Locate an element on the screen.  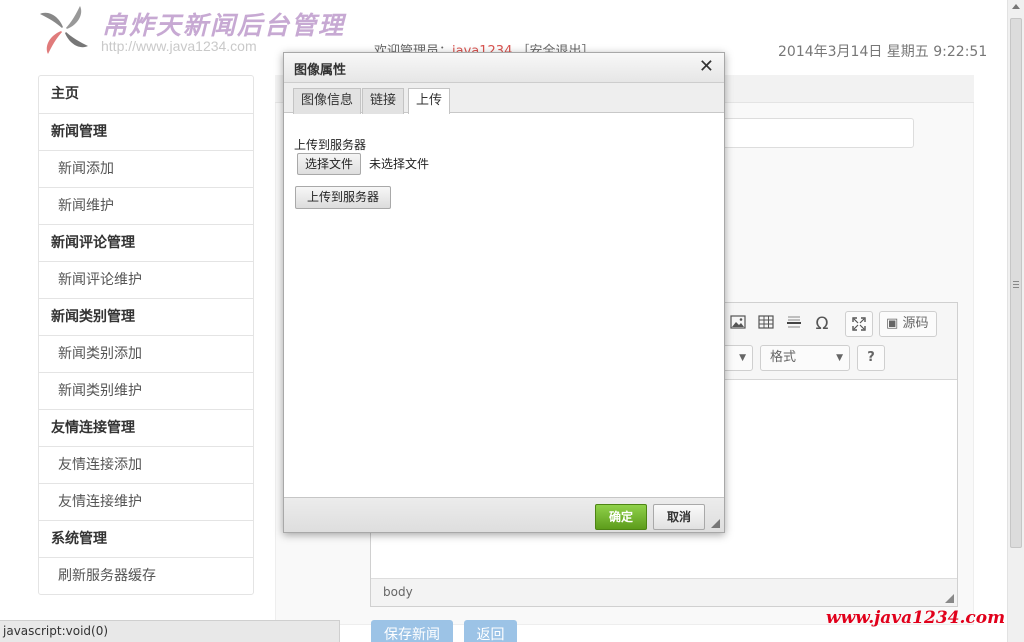
site-title: 帛炸天新闻后台管理 is located at coordinates (224, 25).